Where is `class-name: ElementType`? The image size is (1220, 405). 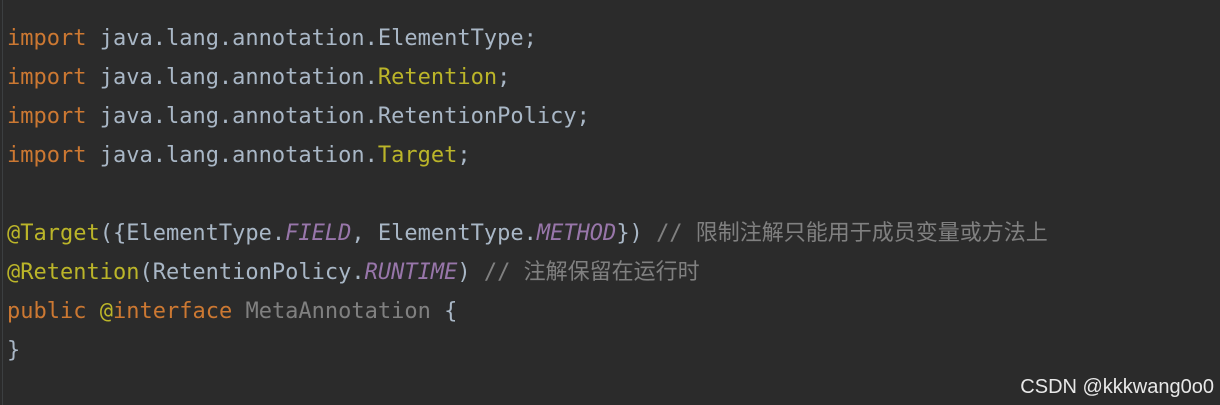
class-name: ElementType is located at coordinates (450, 38).